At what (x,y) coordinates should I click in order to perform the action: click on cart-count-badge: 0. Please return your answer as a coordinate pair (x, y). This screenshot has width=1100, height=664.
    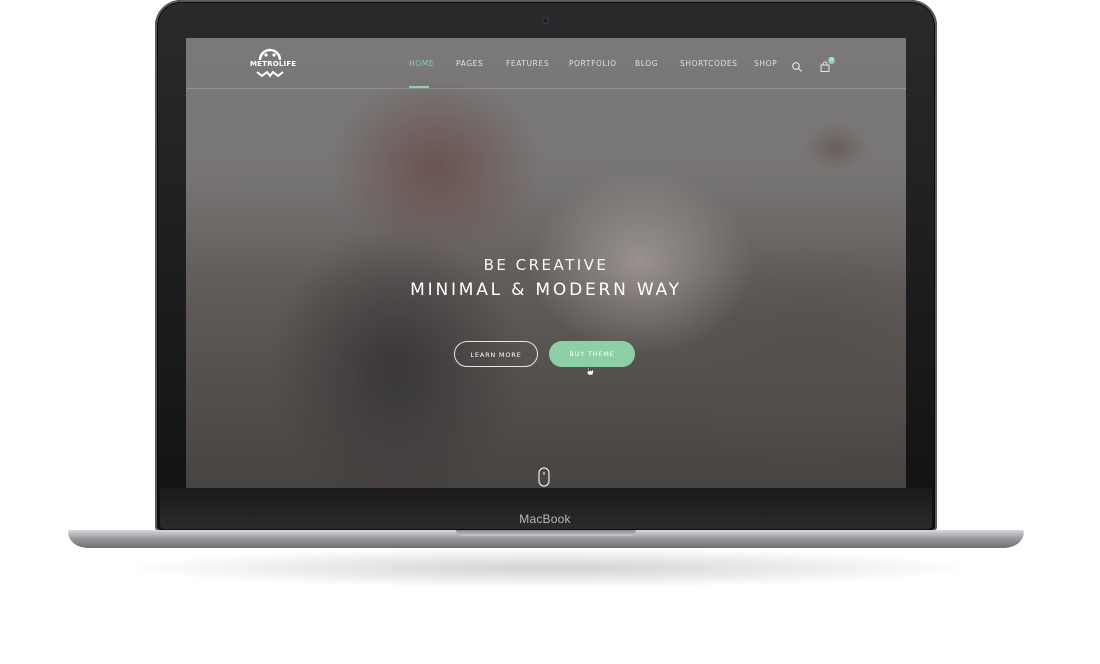
    Looking at the image, I should click on (831, 60).